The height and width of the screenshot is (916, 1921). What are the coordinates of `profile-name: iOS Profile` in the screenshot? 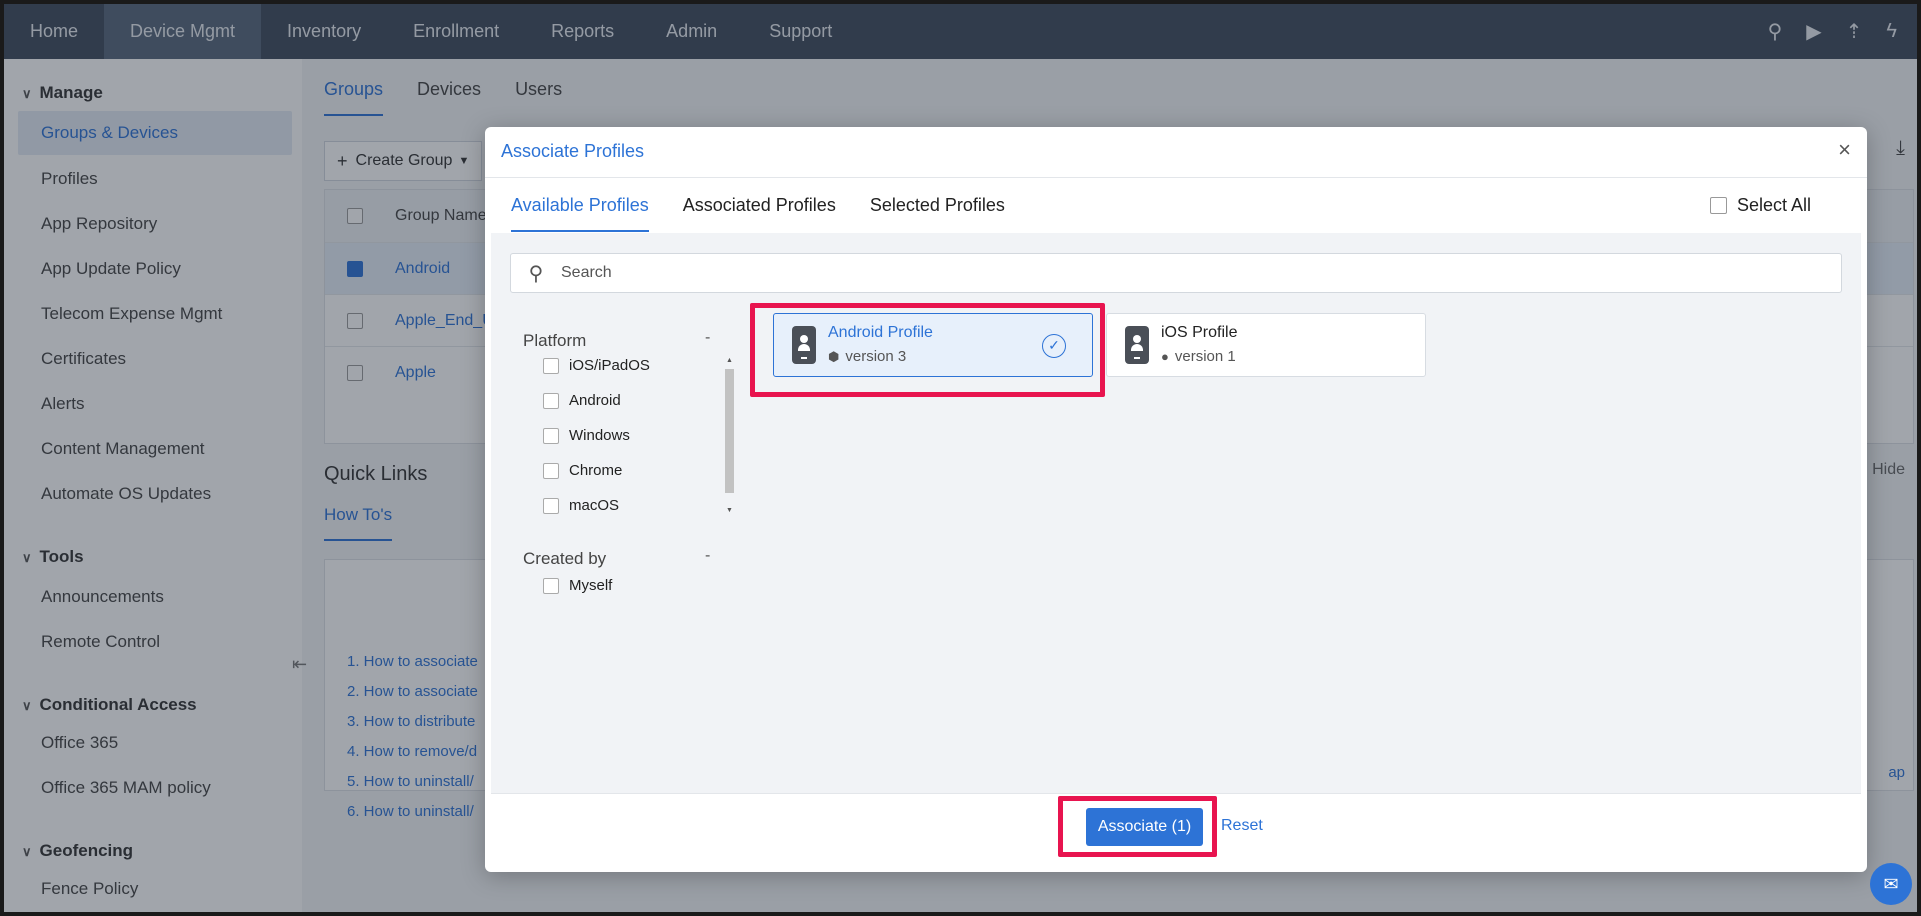 It's located at (1199, 332).